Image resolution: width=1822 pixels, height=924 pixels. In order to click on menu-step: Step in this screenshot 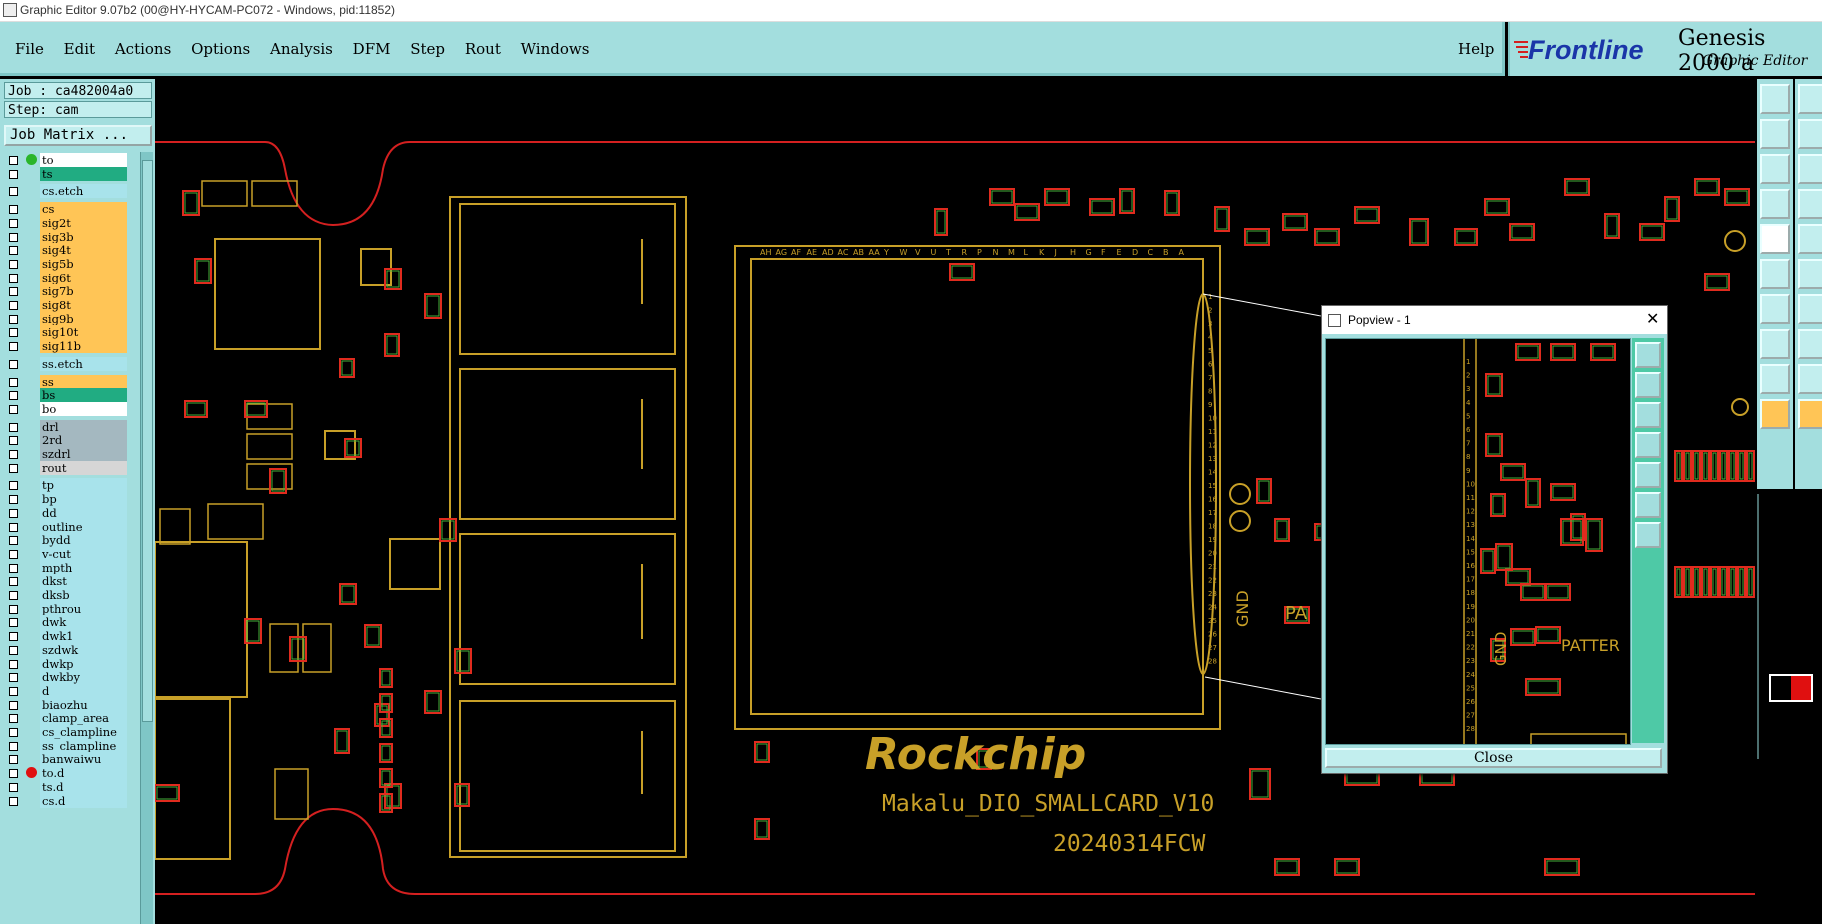, I will do `click(427, 49)`.